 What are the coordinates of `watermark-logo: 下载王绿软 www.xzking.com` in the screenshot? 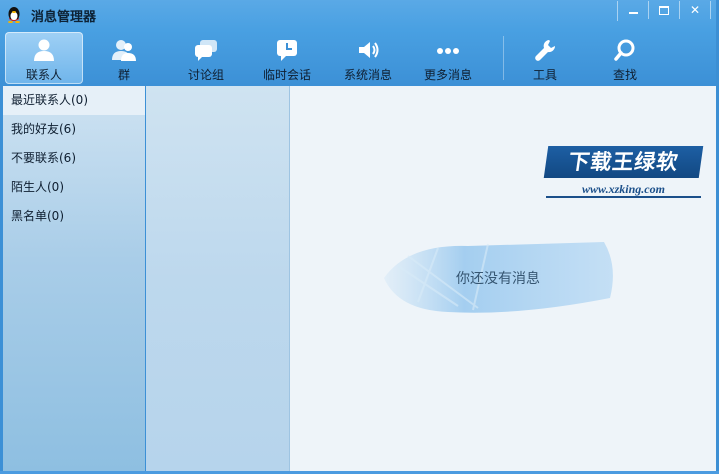 It's located at (623, 173).